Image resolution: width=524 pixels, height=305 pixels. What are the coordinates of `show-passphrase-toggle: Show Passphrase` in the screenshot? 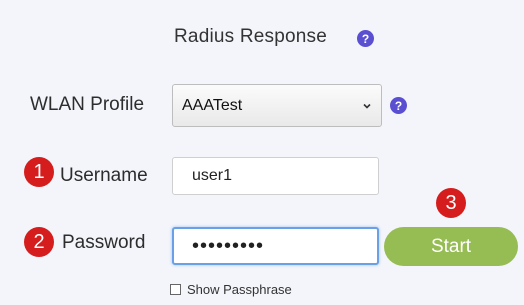 It's located at (231, 289).